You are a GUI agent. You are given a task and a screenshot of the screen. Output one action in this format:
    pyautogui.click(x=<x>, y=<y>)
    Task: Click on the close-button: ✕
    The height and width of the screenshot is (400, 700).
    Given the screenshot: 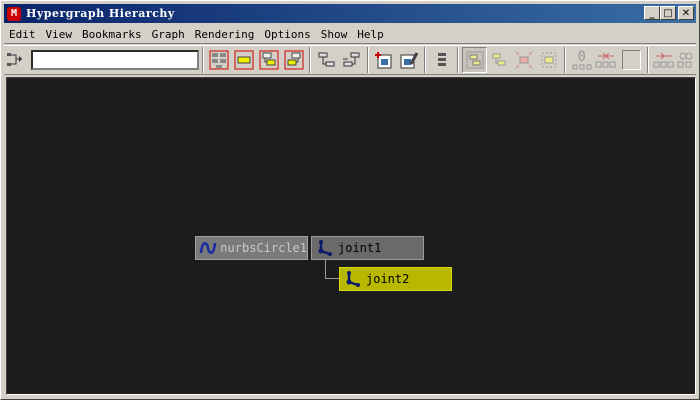 What is the action you would take?
    pyautogui.click(x=686, y=13)
    